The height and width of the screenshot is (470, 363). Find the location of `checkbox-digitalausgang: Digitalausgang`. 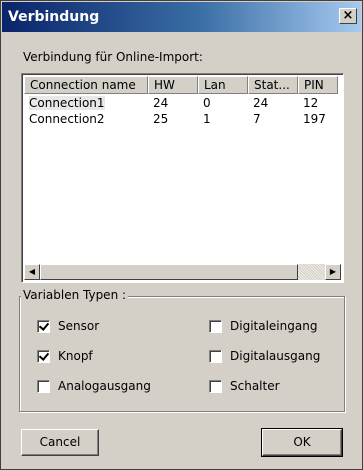

checkbox-digitalausgang: Digitalausgang is located at coordinates (264, 356).